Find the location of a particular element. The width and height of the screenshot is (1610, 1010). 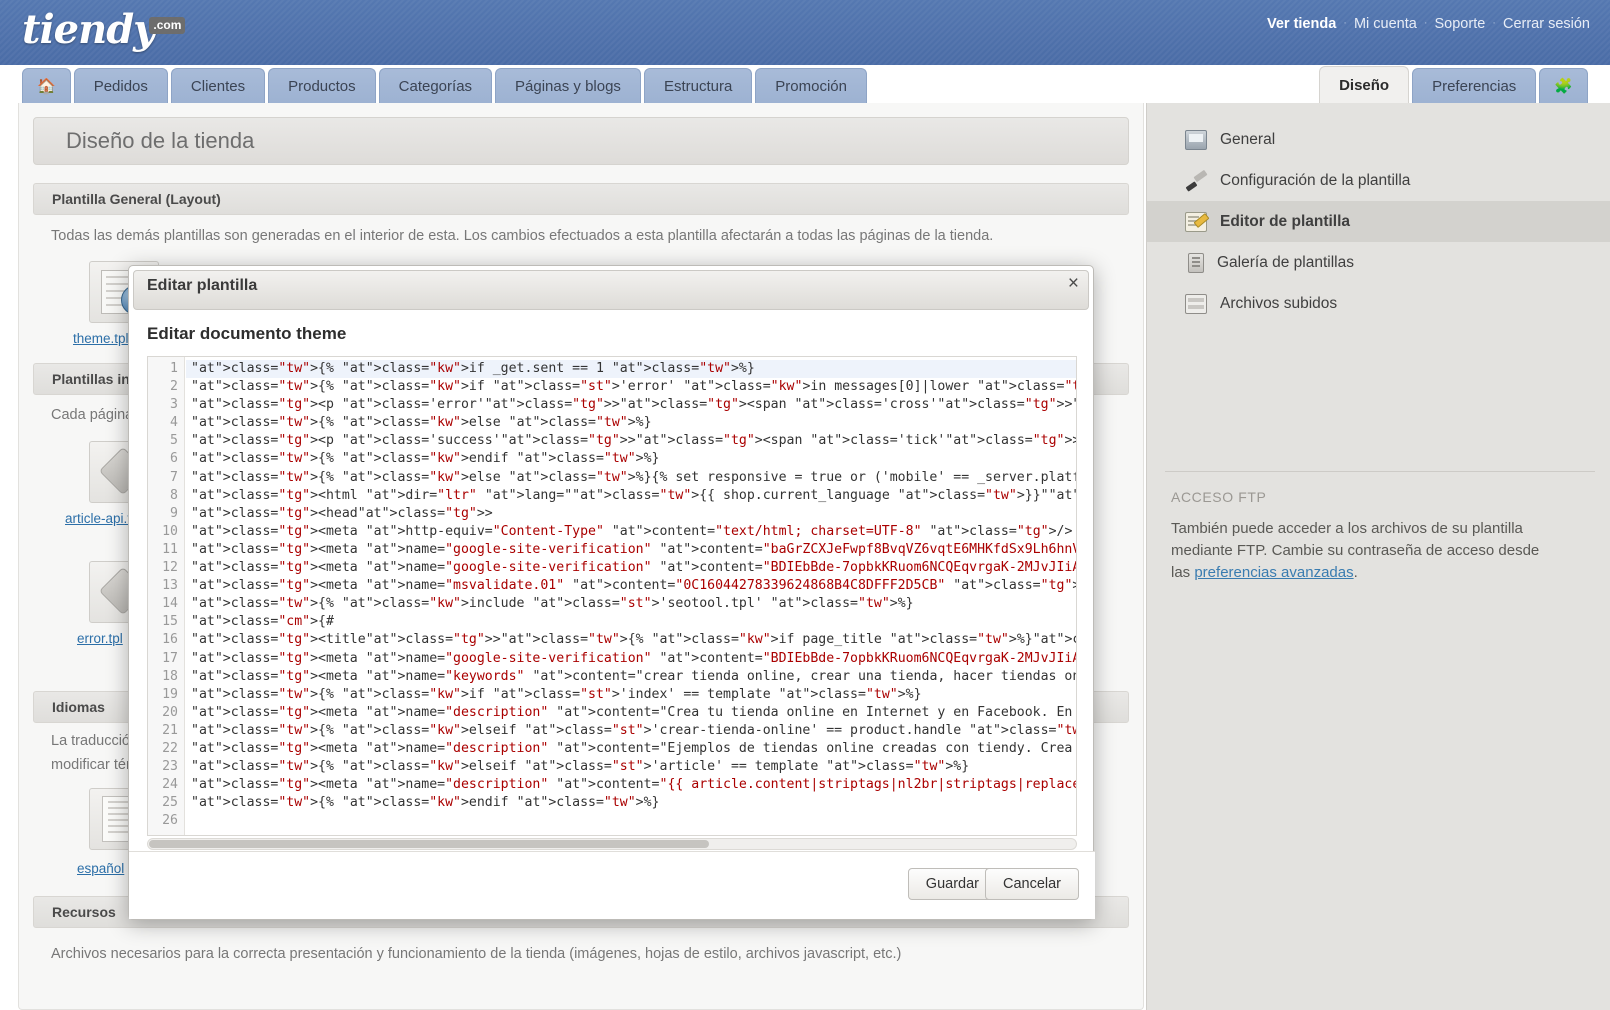

brand-logo: tiendy.com is located at coordinates (104, 29).